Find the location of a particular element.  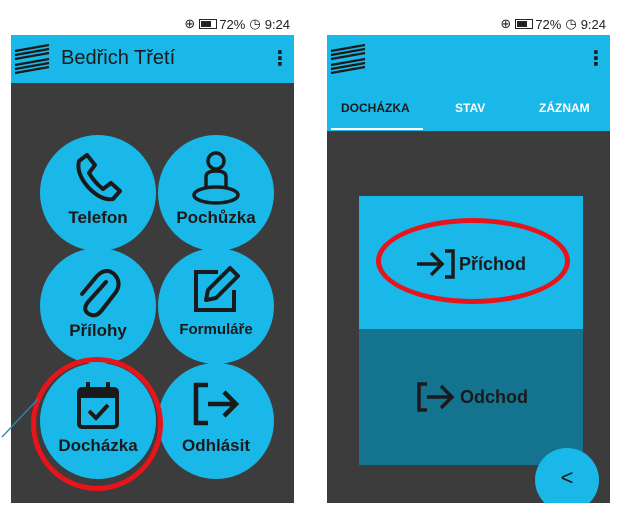

telefon-label: Telefon is located at coordinates (98, 217).